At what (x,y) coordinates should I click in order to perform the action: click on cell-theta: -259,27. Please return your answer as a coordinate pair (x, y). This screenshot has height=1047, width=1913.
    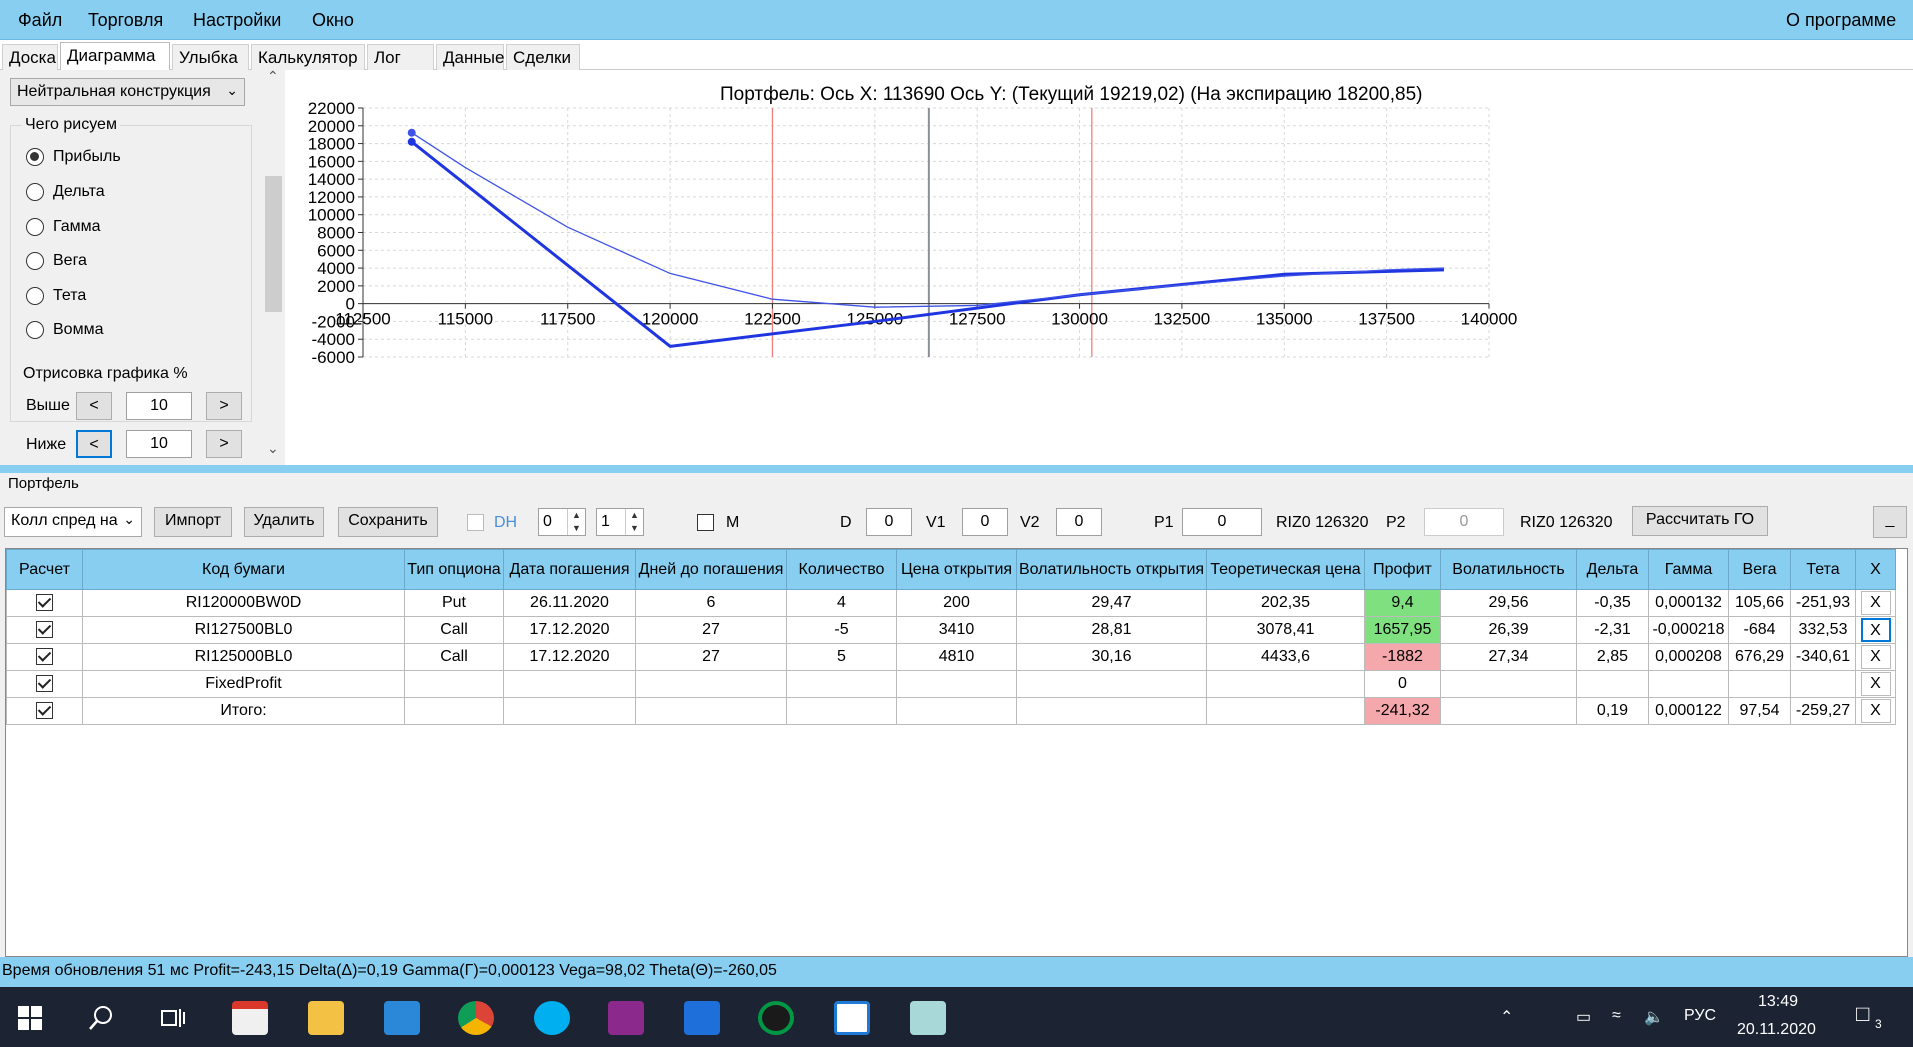
    Looking at the image, I should click on (1823, 711).